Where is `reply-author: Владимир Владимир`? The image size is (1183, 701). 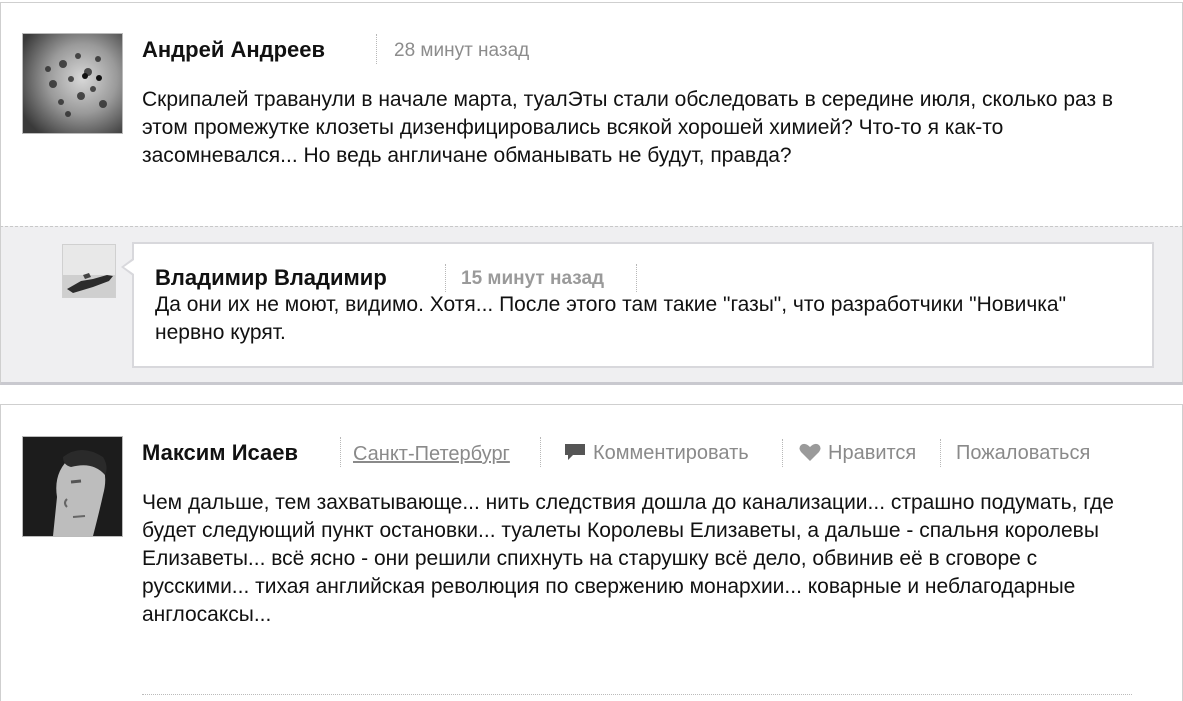
reply-author: Владимир Владимир is located at coordinates (271, 278).